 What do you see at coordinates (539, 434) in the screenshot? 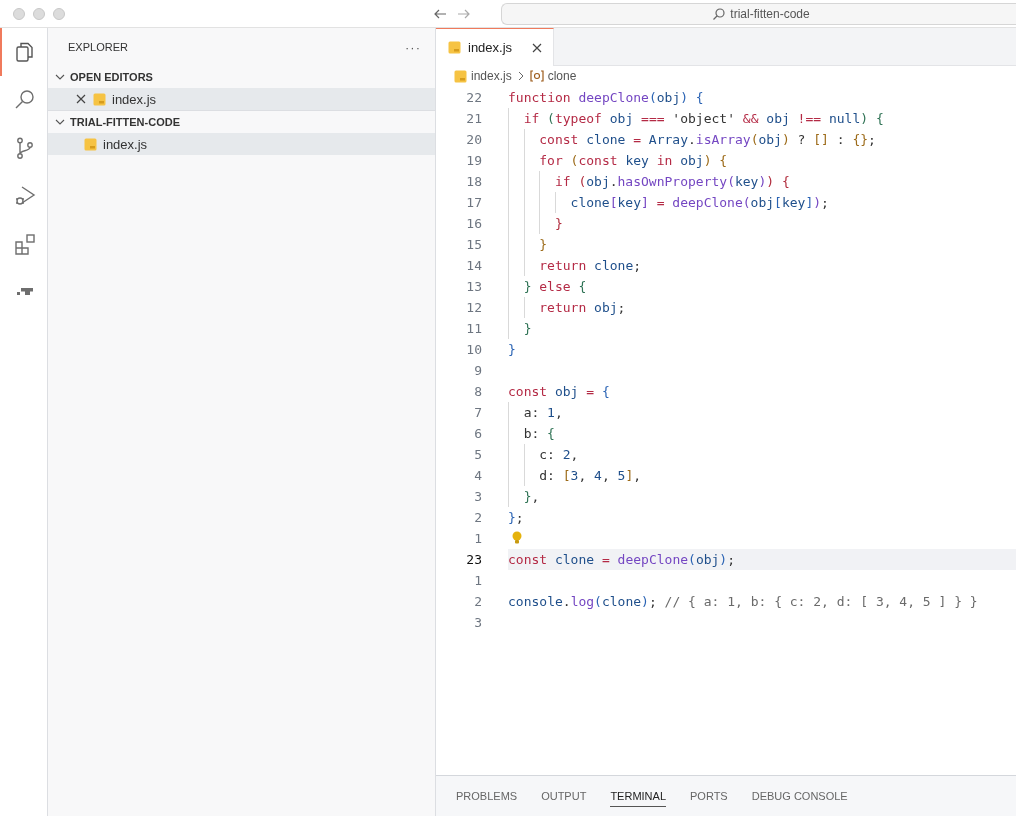
I see `code-line: b: {` at bounding box center [539, 434].